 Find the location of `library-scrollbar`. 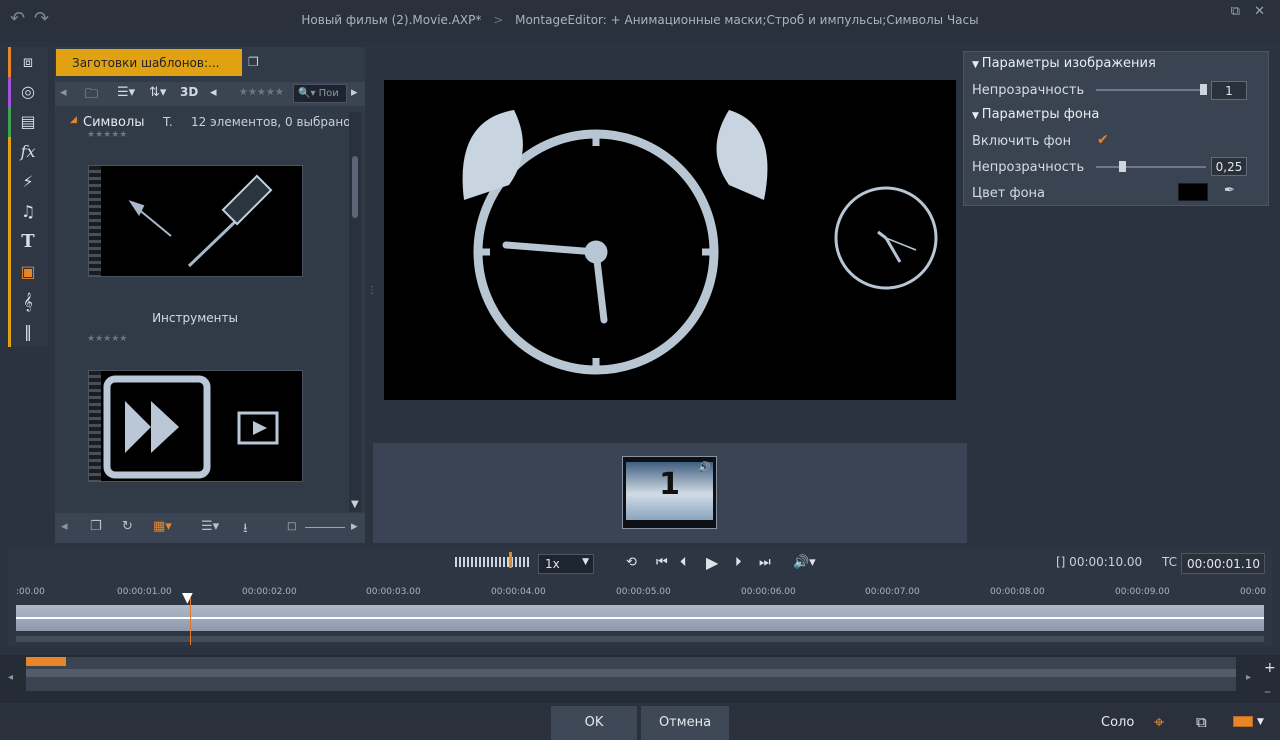

library-scrollbar is located at coordinates (355, 312).